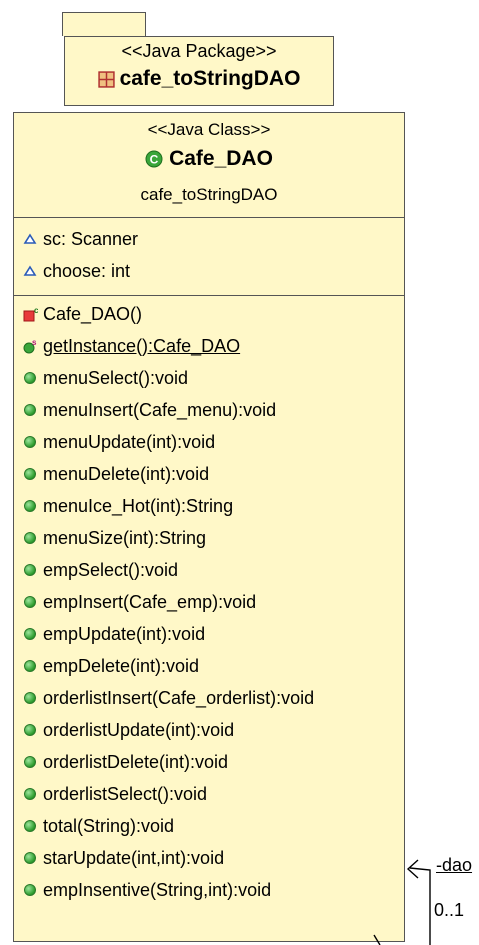 This screenshot has height=945, width=479. I want to click on operation-label: menuInsert(Cafe_menu):void, so click(160, 409).